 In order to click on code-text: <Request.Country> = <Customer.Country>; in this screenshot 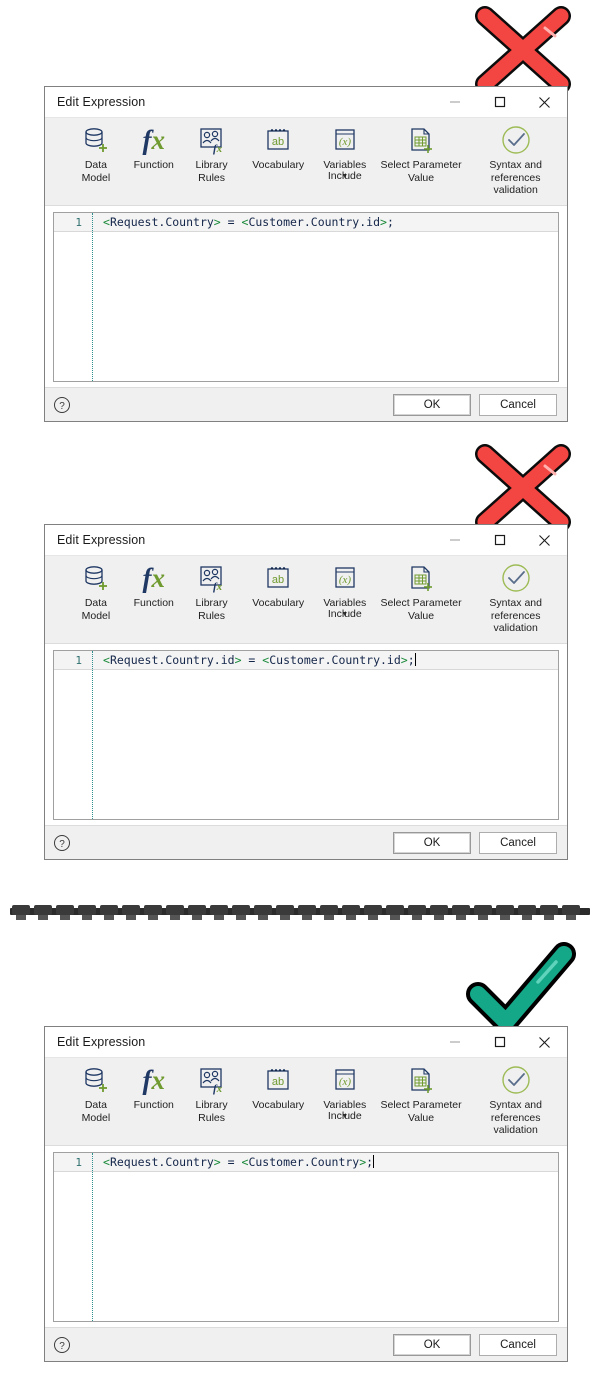, I will do `click(231, 1162)`.